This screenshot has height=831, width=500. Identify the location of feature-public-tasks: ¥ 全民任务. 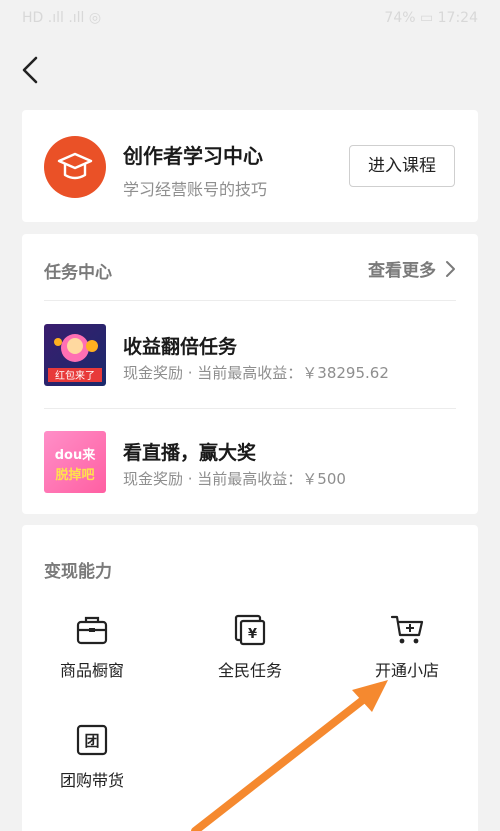
(250, 647).